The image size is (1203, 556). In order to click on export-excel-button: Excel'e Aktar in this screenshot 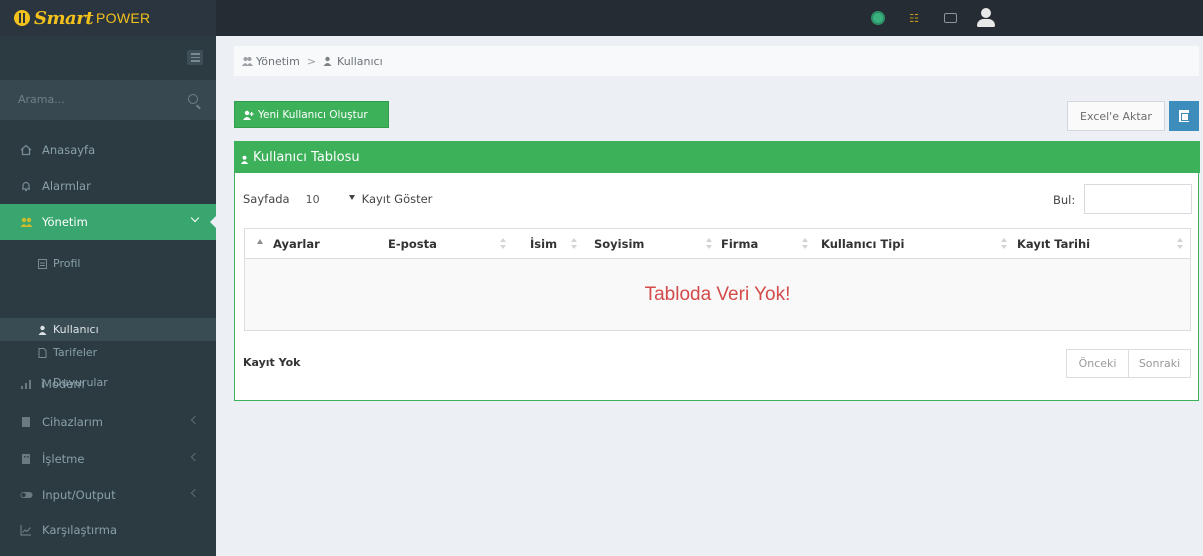, I will do `click(1116, 116)`.